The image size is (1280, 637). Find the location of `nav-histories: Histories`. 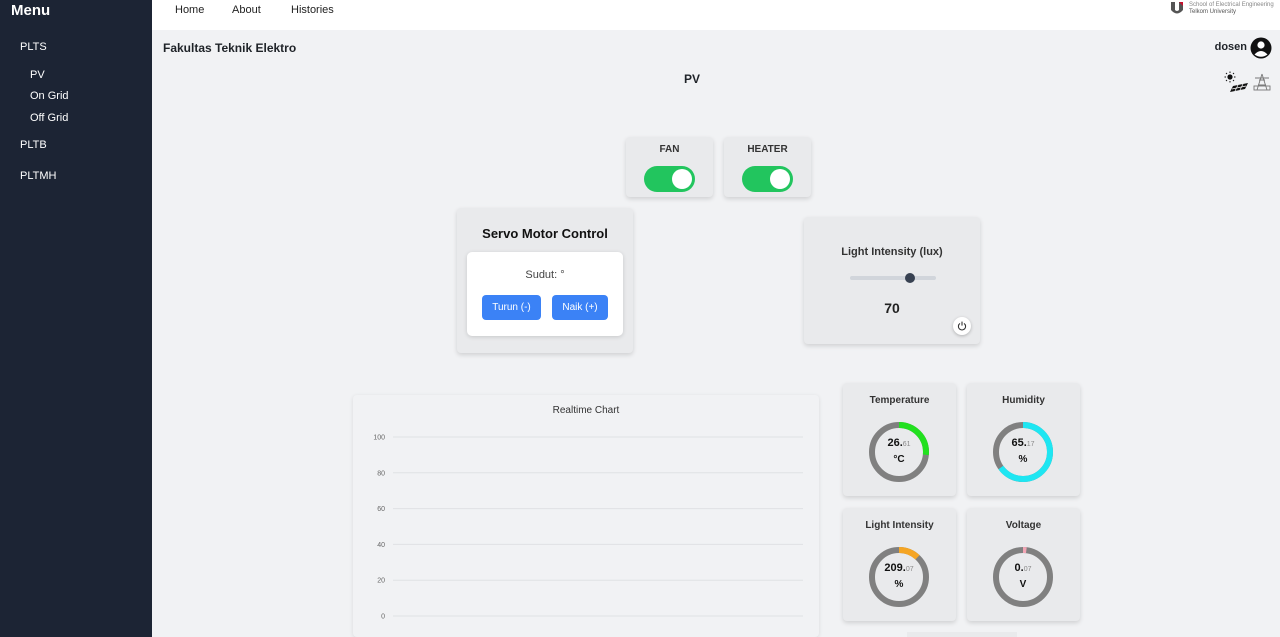

nav-histories: Histories is located at coordinates (312, 10).